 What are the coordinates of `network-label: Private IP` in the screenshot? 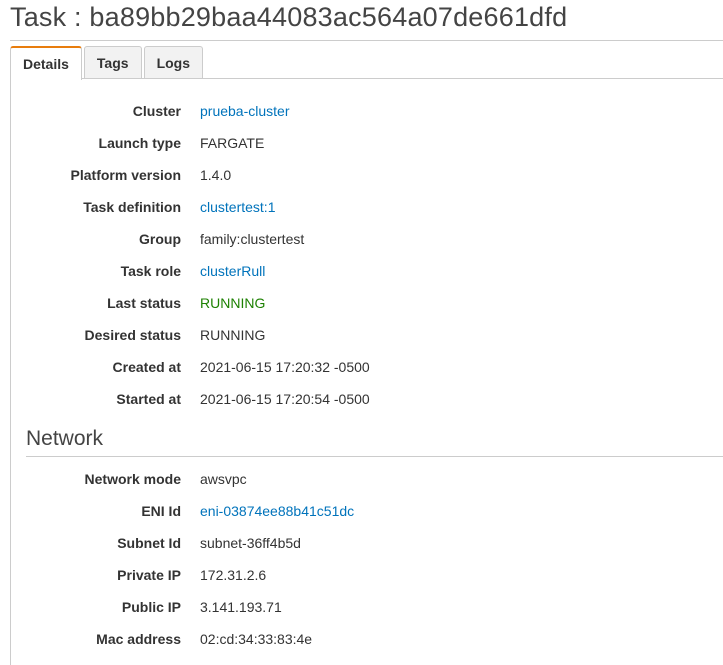 It's located at (149, 575).